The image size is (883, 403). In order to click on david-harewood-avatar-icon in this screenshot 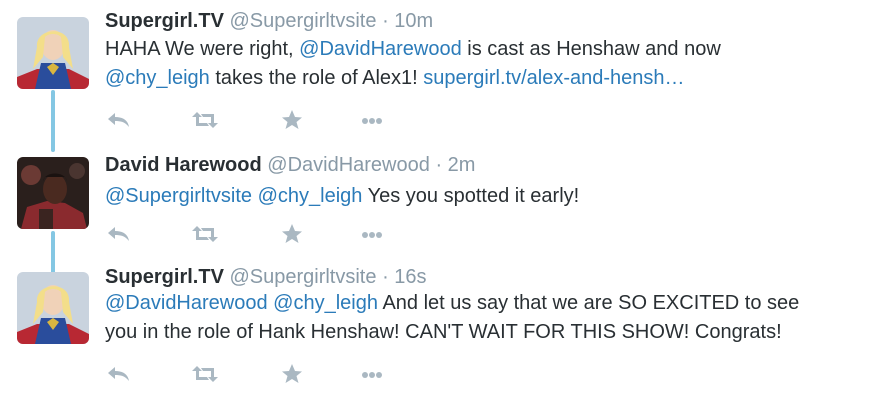, I will do `click(53, 193)`.